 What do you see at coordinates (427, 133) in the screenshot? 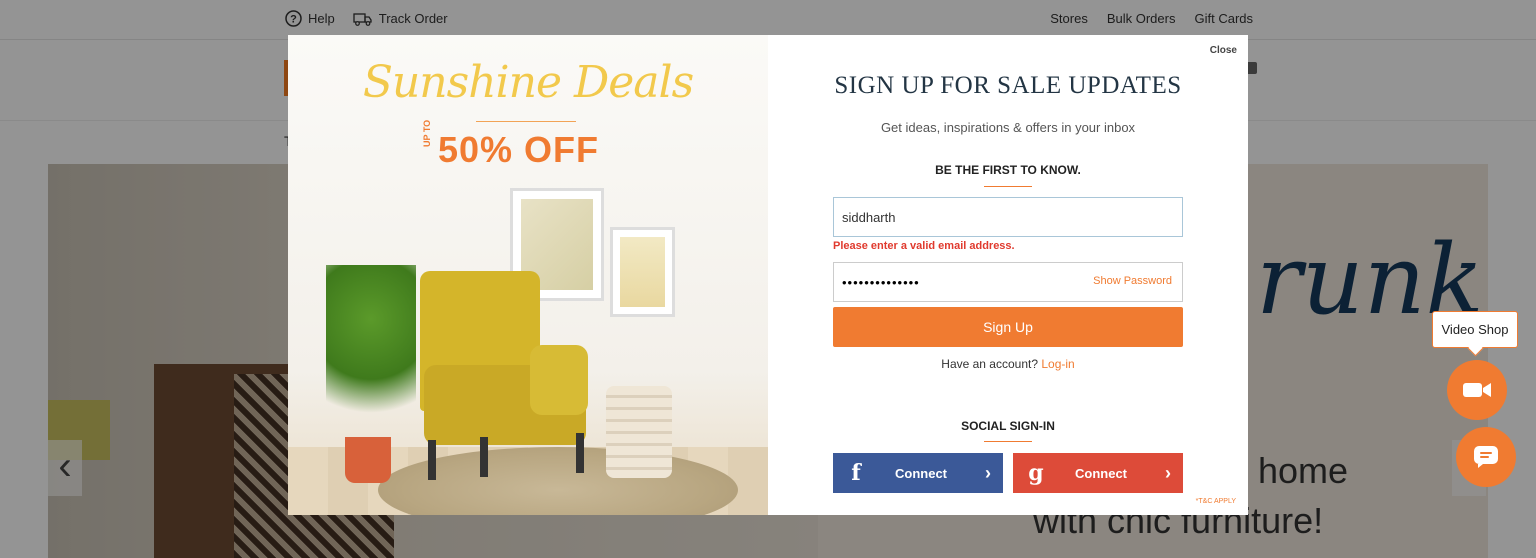
I see `promo-up-to: UP TO` at bounding box center [427, 133].